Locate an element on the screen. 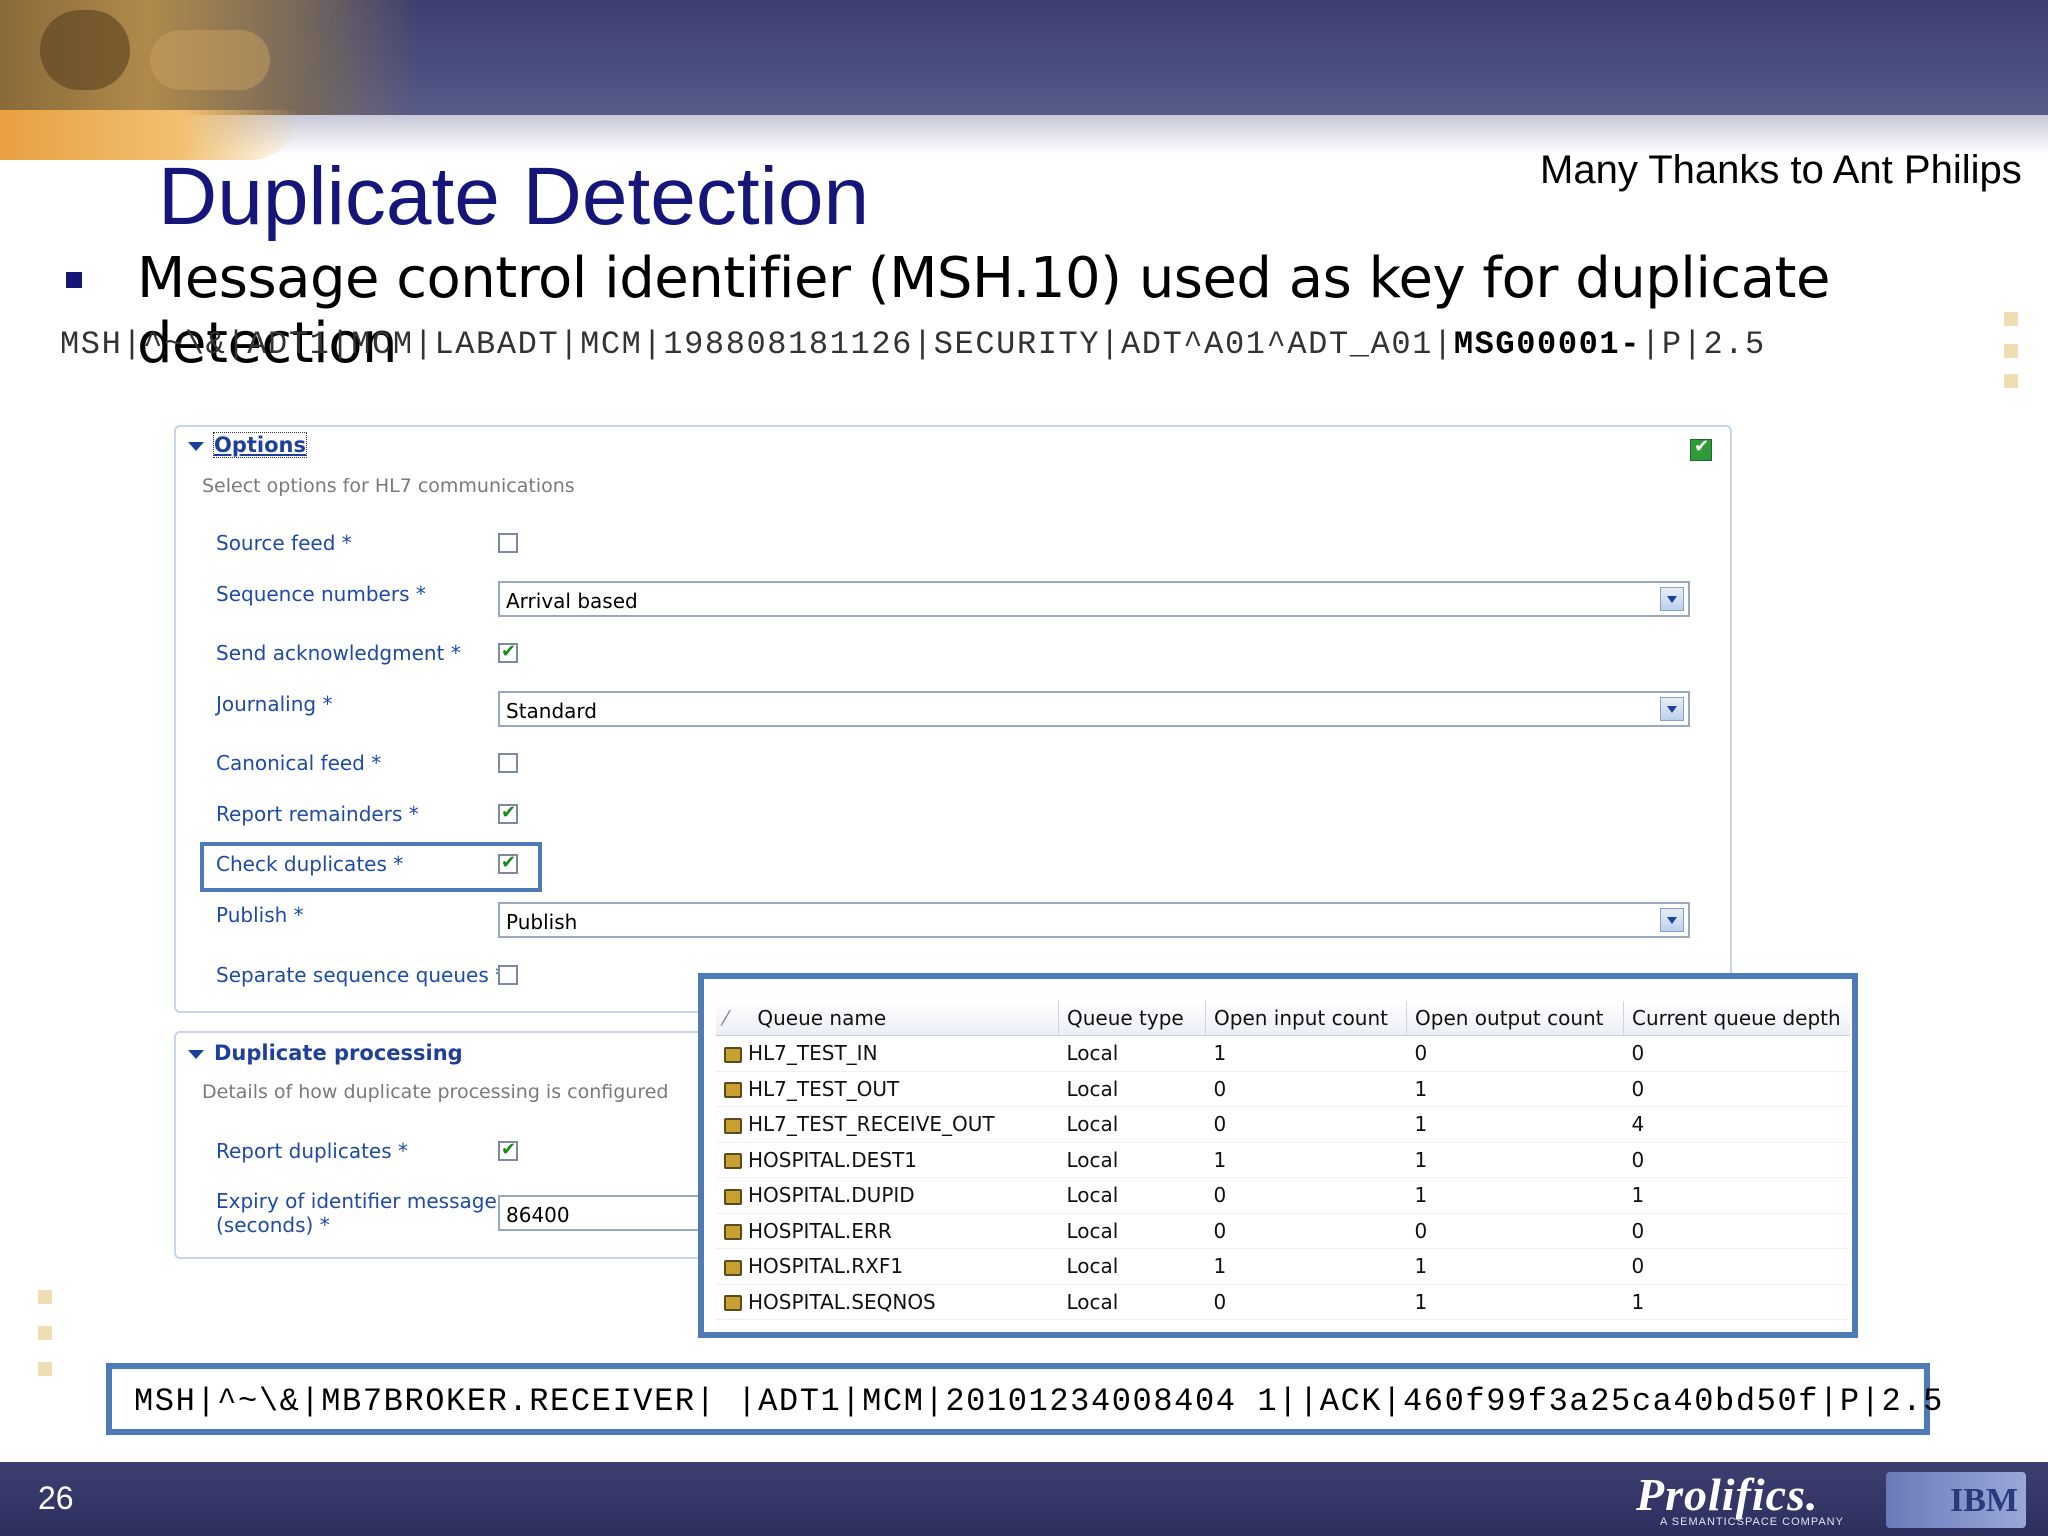 The image size is (2048, 1536). ibm-partner-logo: IBM is located at coordinates (1956, 1500).